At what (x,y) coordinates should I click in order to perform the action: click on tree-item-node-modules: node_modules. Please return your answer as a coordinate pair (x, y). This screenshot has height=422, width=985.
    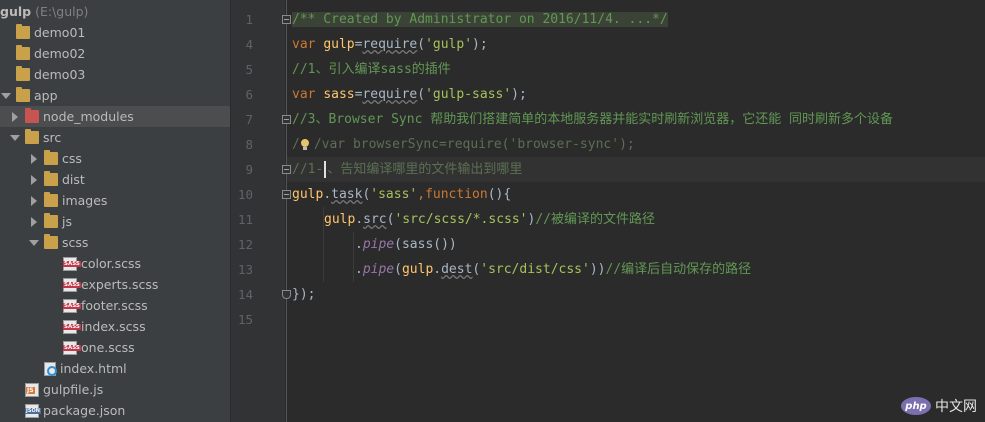
    Looking at the image, I should click on (115, 116).